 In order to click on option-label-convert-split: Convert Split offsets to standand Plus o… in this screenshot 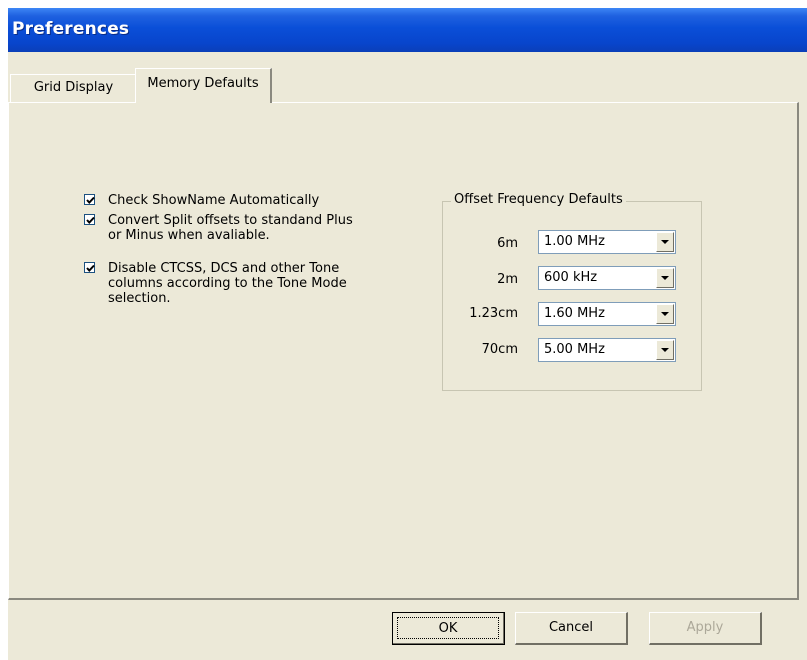, I will do `click(258, 228)`.